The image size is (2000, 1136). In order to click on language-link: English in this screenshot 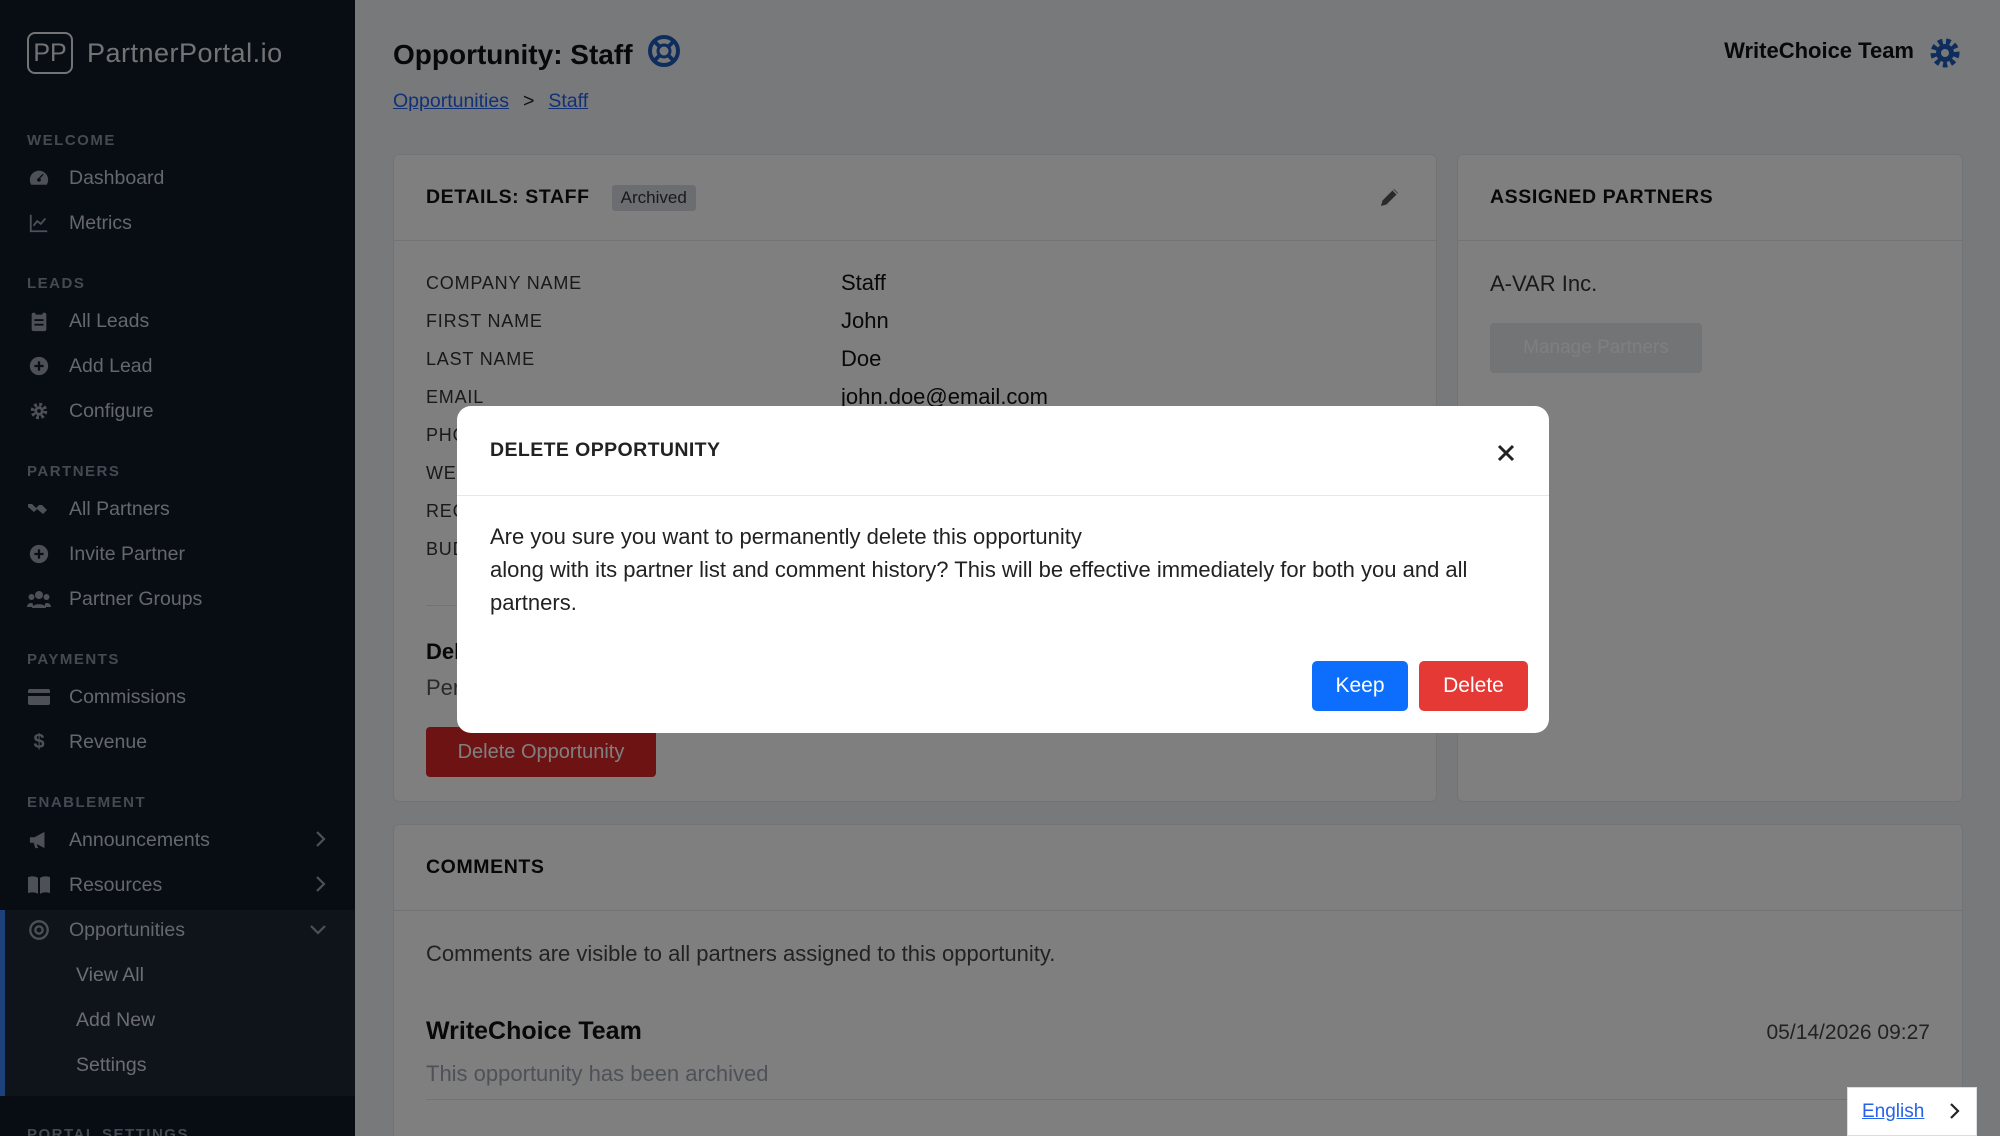, I will do `click(1893, 1112)`.